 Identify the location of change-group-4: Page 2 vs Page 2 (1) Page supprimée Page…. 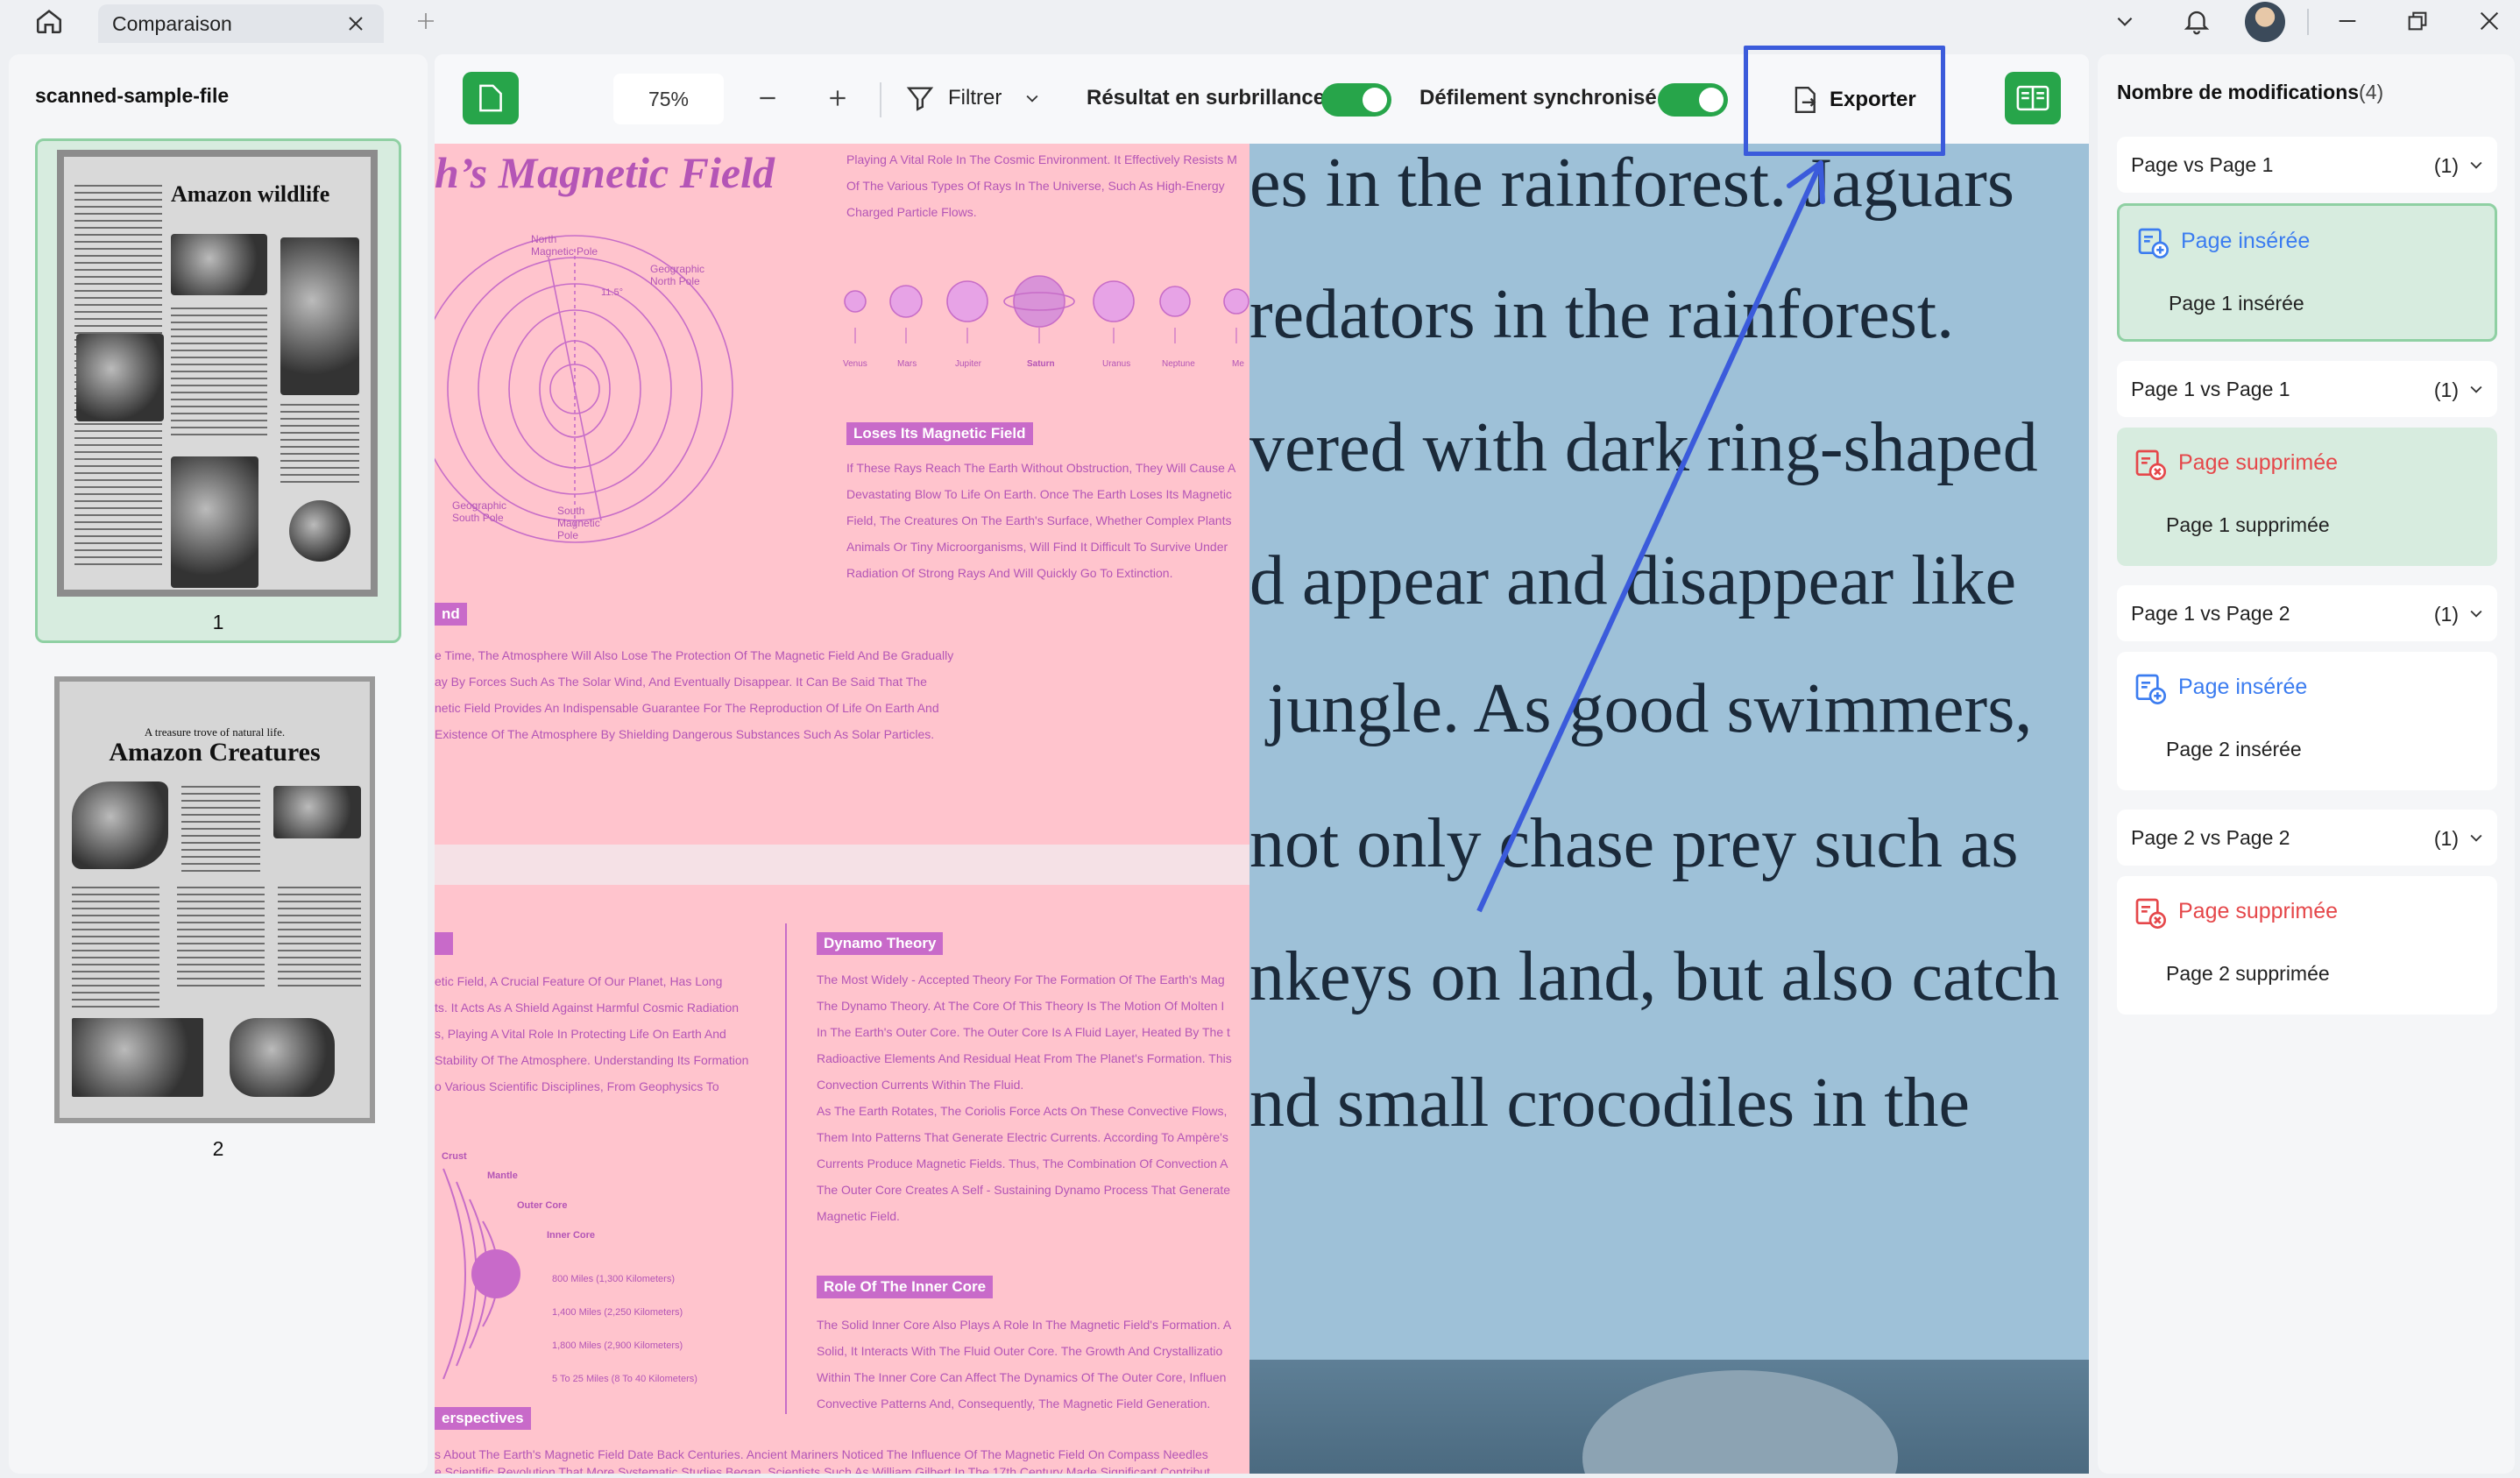
(2307, 915).